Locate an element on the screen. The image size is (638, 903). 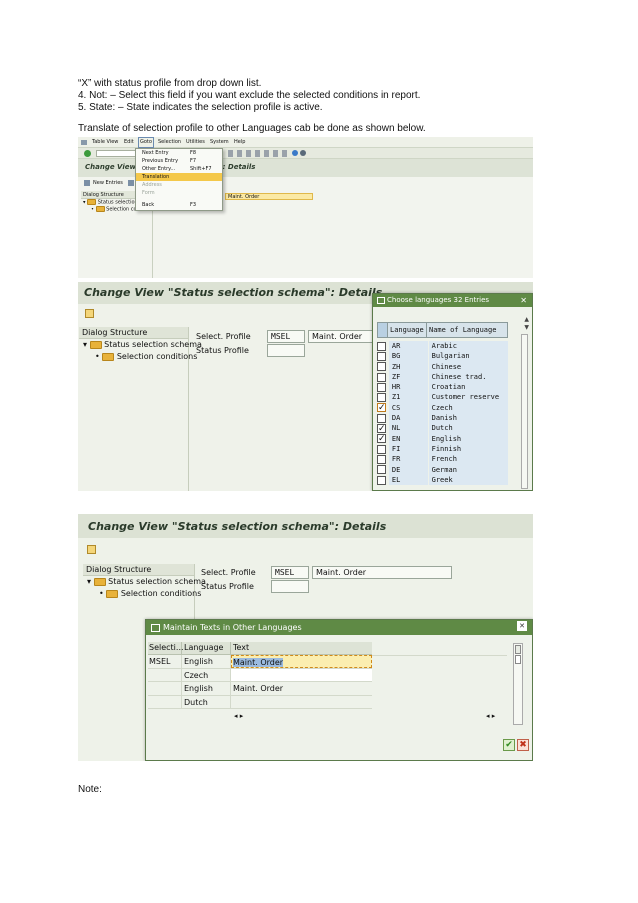
language-code: FI is located at coordinates (408, 449).